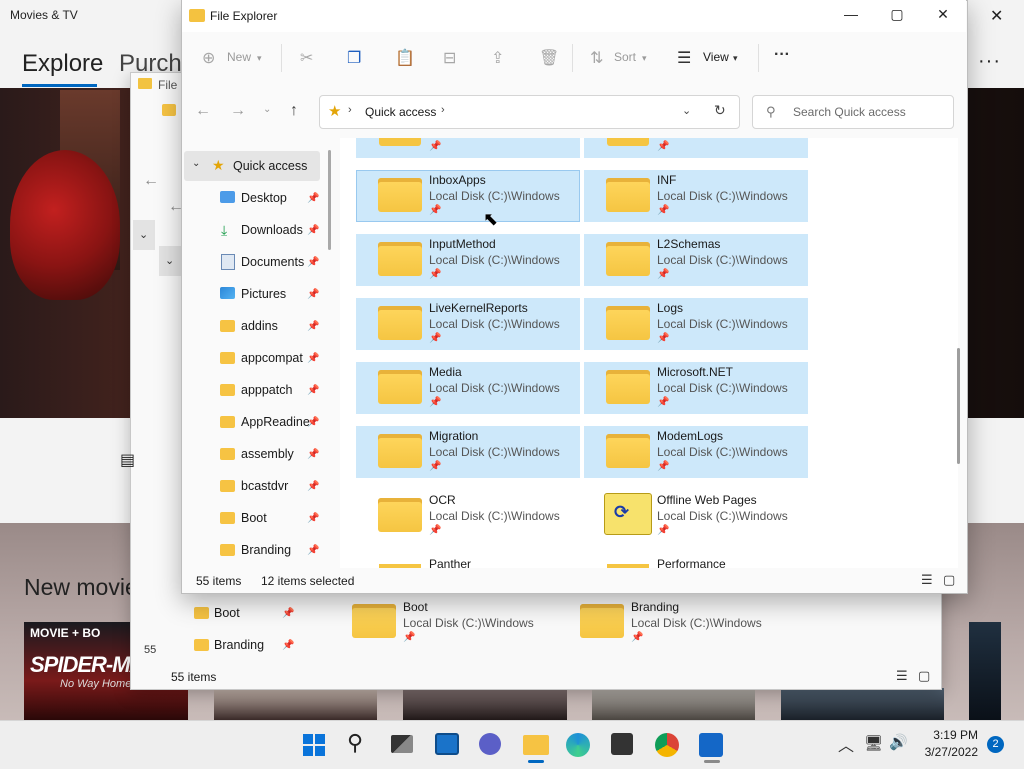 Image resolution: width=1024 pixels, height=769 pixels. I want to click on more-options-button: ···, so click(782, 55).